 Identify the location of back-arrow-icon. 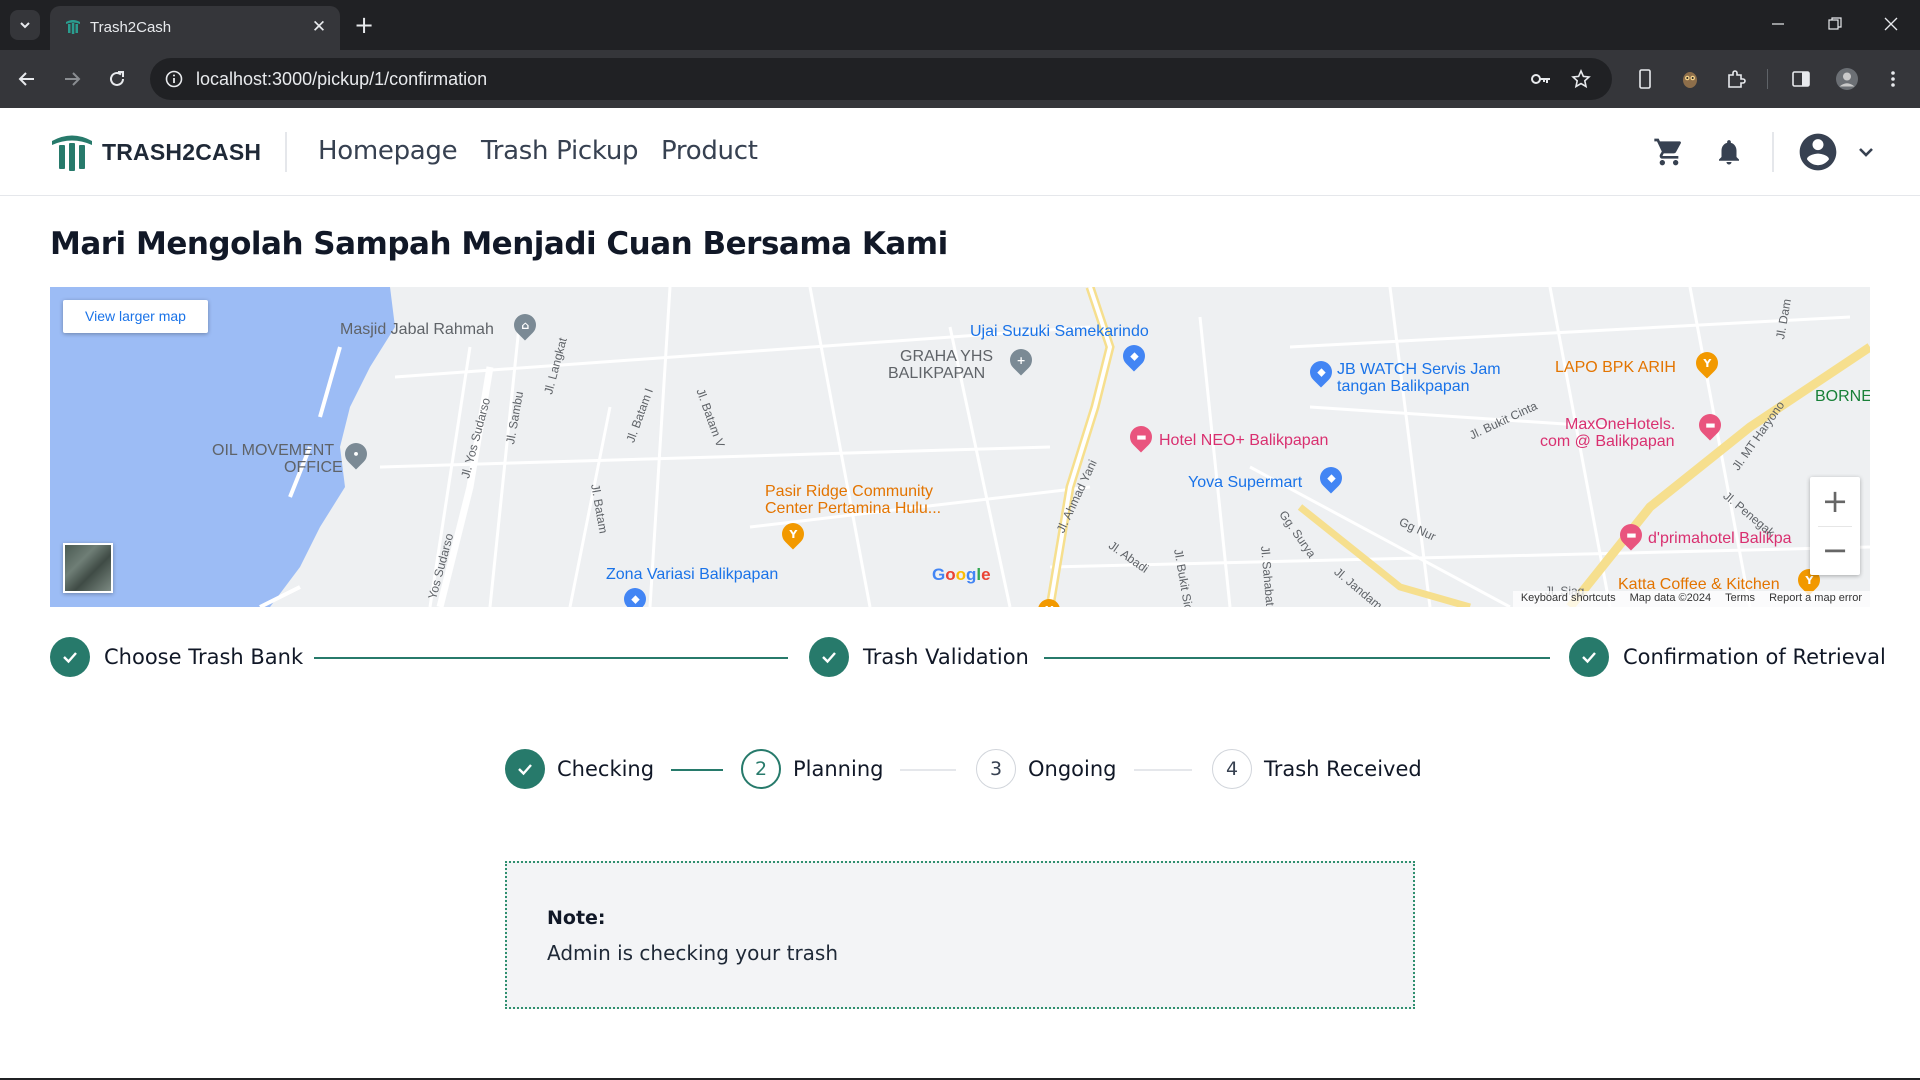
(27, 79).